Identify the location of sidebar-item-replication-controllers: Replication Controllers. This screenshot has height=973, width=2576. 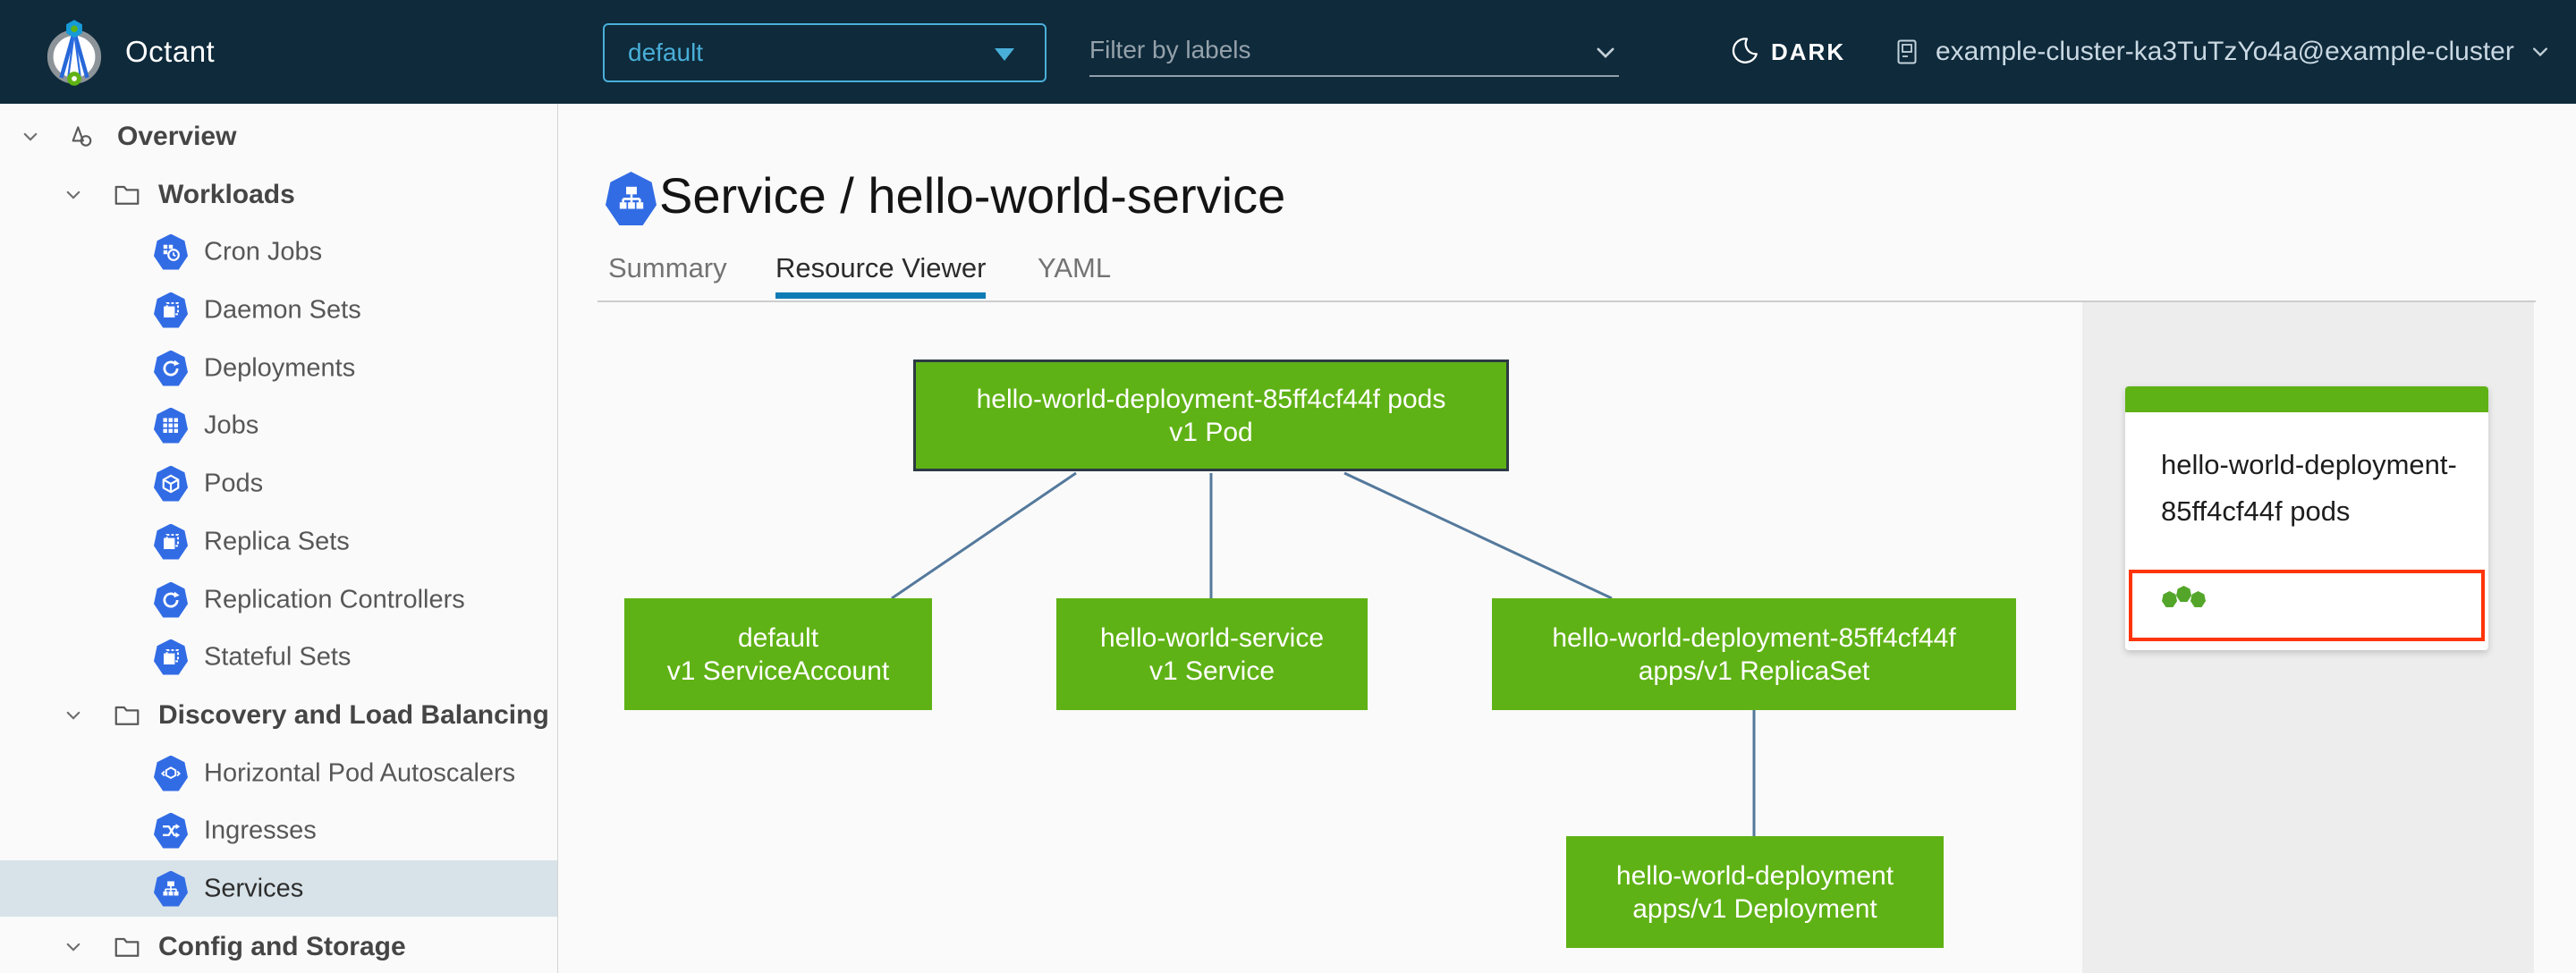
(278, 599).